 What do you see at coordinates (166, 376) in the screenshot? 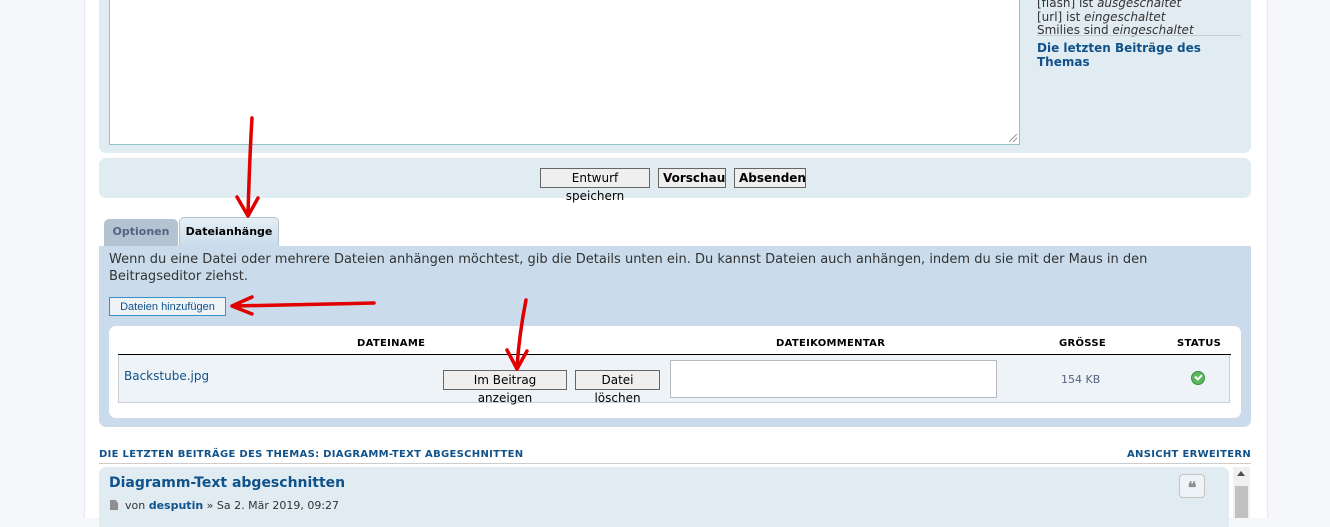
I see `attachment-filename-link: Backstube.jpg` at bounding box center [166, 376].